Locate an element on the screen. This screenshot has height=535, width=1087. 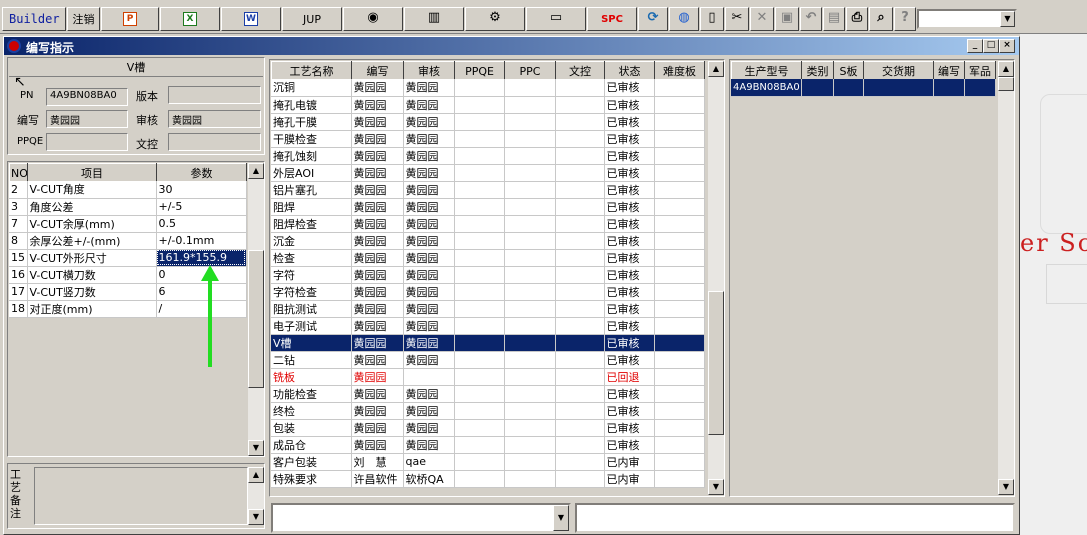
process-cell-reviewer: qae is located at coordinates (429, 462).